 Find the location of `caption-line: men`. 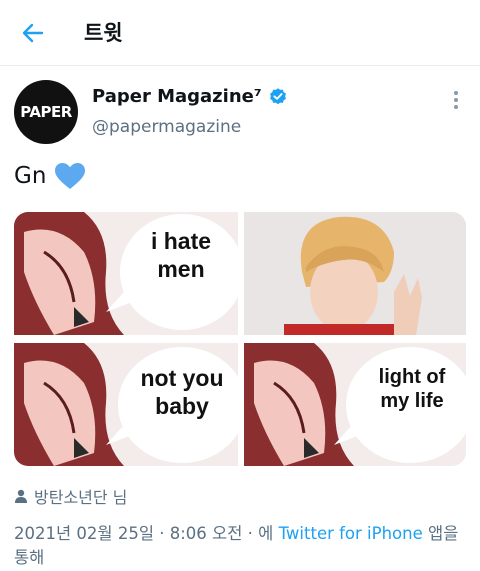

caption-line: men is located at coordinates (181, 268).